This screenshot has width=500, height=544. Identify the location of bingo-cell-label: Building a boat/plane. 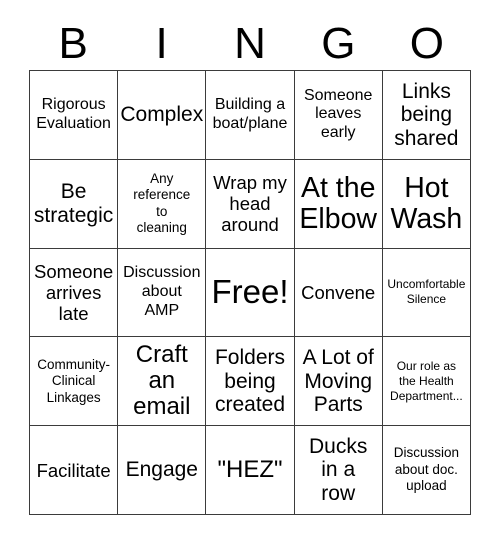
(250, 114).